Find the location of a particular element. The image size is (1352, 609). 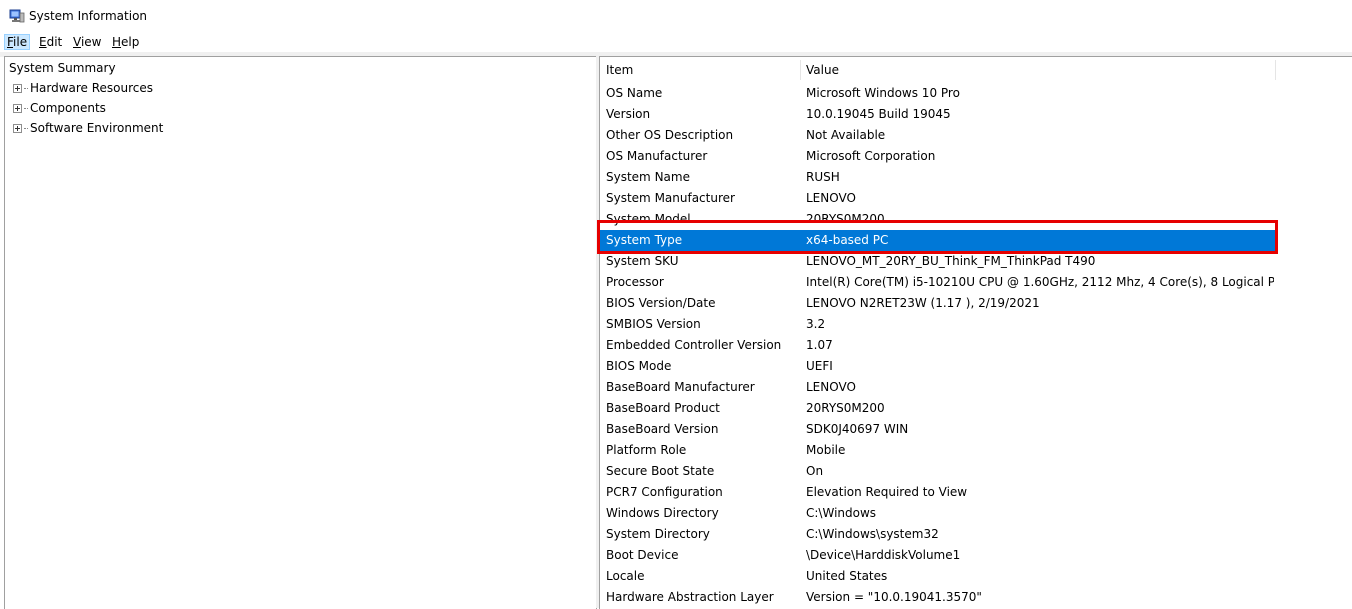

table-row: BaseBoard Version SDK0J40697 WIN is located at coordinates (937, 429).